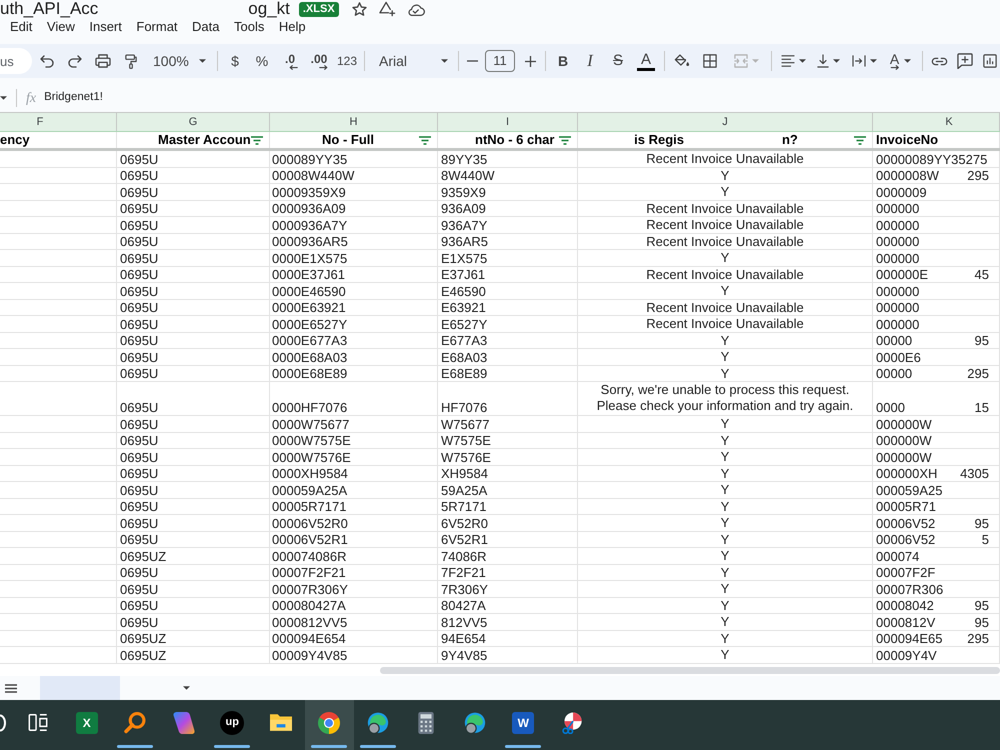 The width and height of the screenshot is (1000, 750). Describe the element at coordinates (319, 61) in the screenshot. I see `increase-decimal-button: .00` at that location.